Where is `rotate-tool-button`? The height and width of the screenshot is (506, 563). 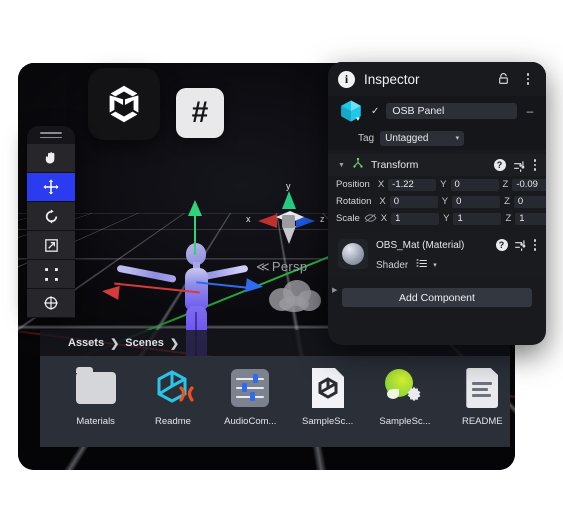 rotate-tool-button is located at coordinates (51, 216).